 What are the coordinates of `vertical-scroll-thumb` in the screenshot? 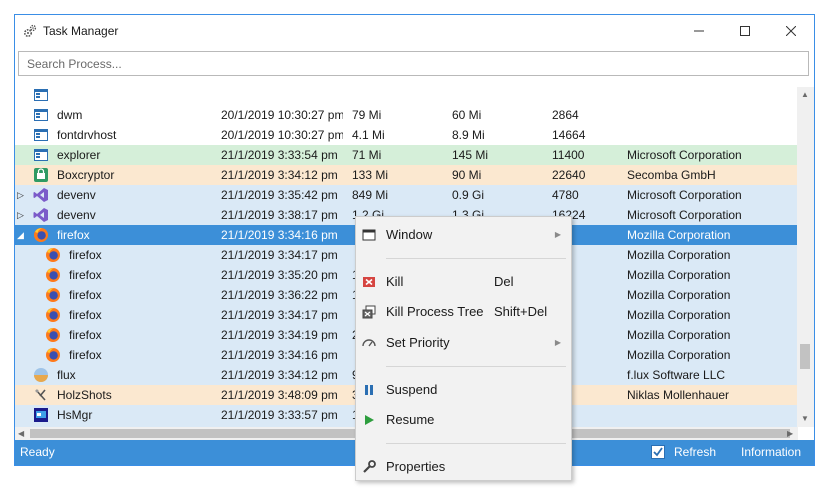 It's located at (805, 356).